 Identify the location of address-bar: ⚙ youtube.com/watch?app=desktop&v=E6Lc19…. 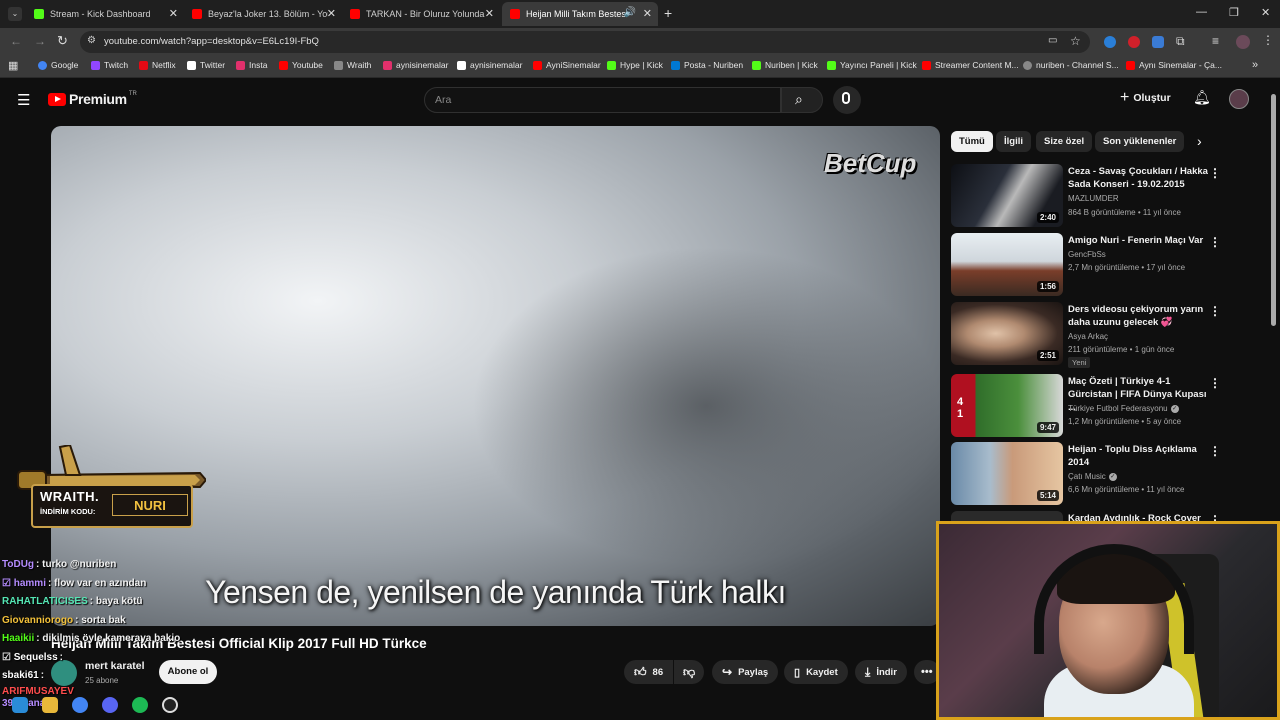
(585, 42).